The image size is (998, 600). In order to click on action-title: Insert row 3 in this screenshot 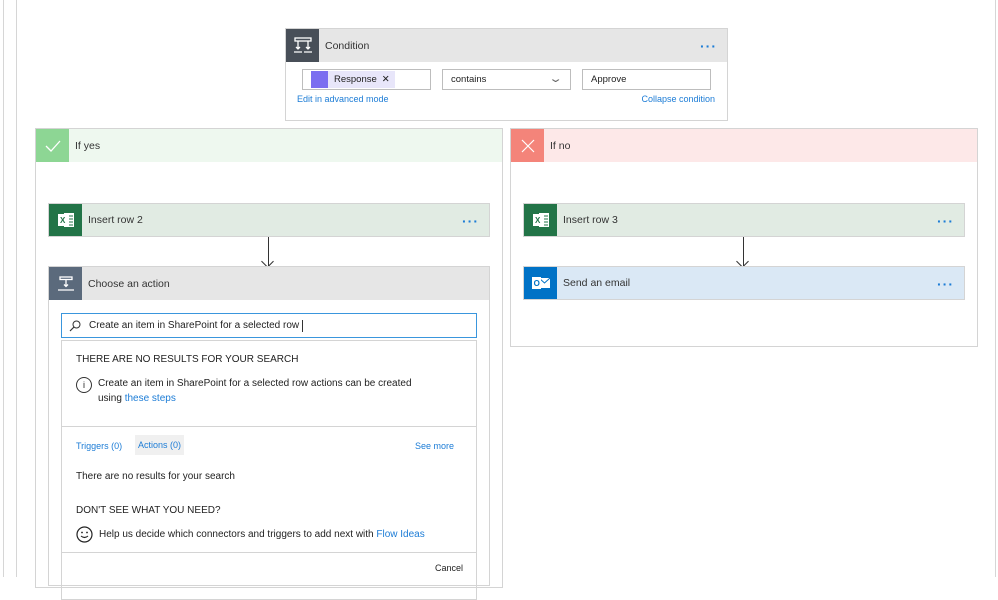, I will do `click(590, 220)`.